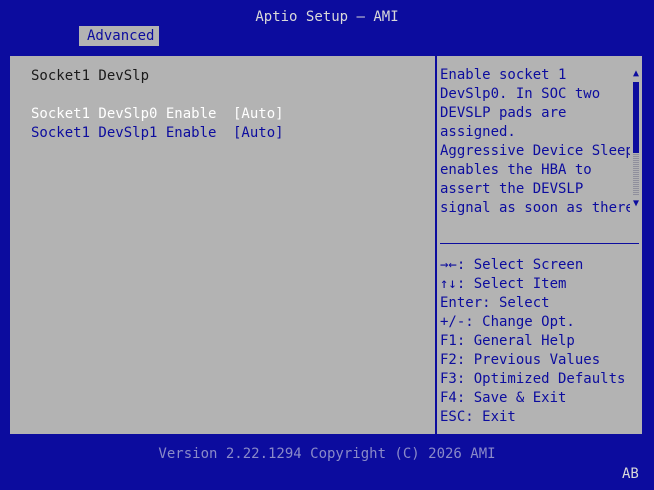 The width and height of the screenshot is (654, 490). I want to click on help-line: signal as soon as there, so click(535, 208).